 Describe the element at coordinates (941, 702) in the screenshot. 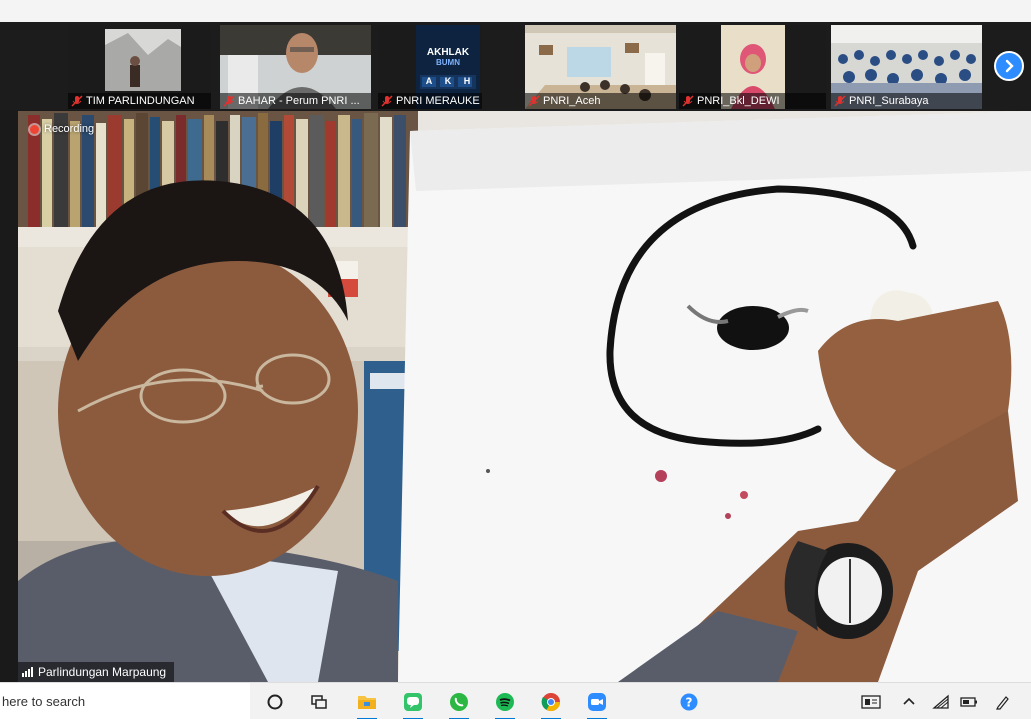

I see `wifi-icon` at that location.